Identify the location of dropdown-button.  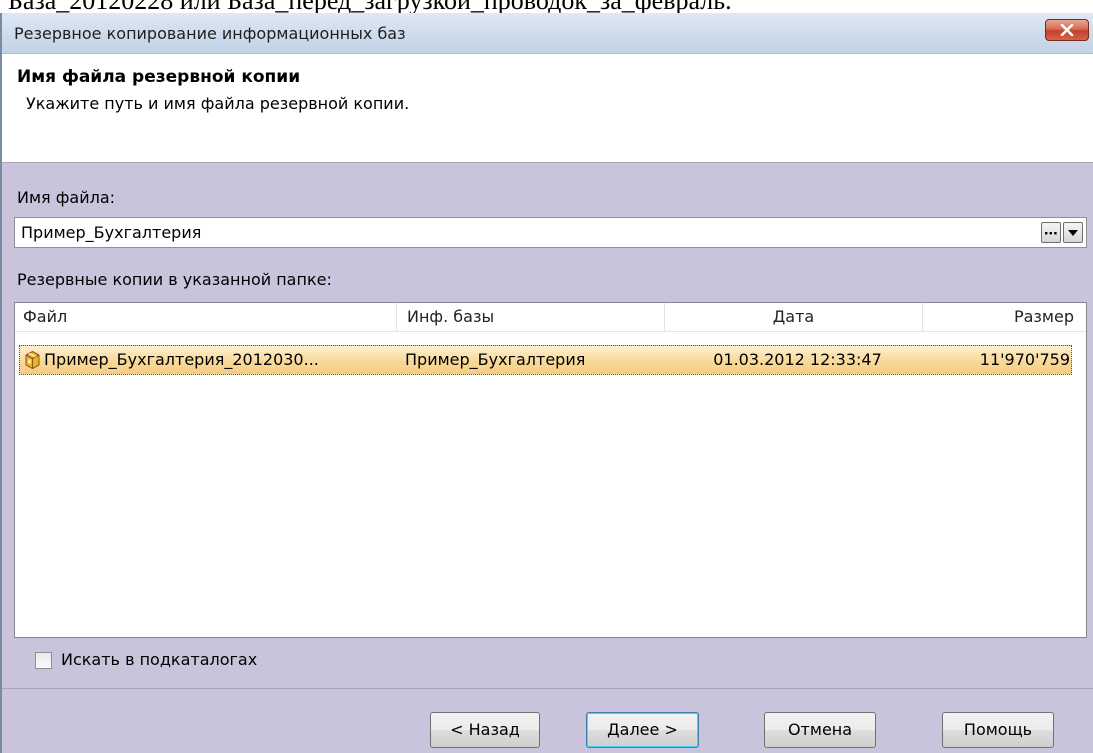
(1073, 232).